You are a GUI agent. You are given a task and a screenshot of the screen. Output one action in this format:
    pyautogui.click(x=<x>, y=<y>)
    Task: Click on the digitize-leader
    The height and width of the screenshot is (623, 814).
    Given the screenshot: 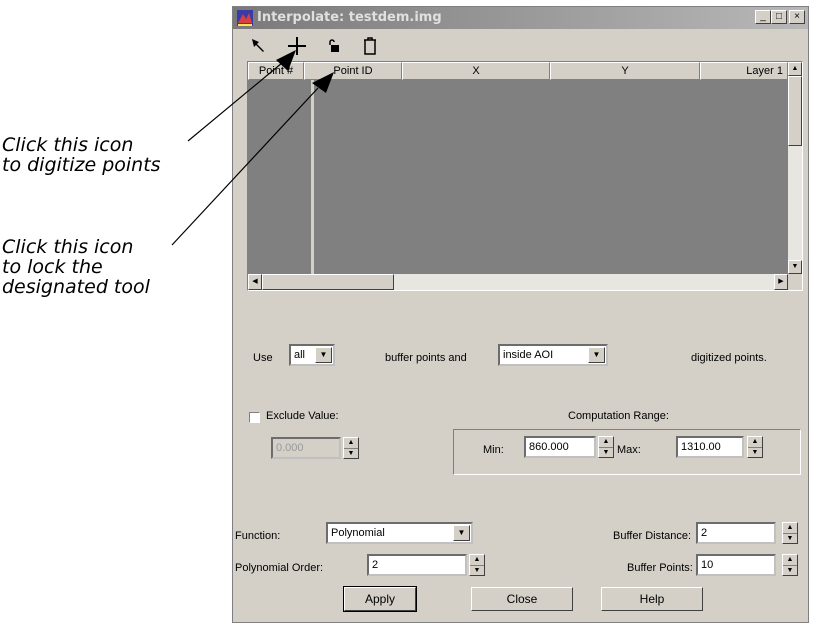 What is the action you would take?
    pyautogui.click(x=241, y=96)
    